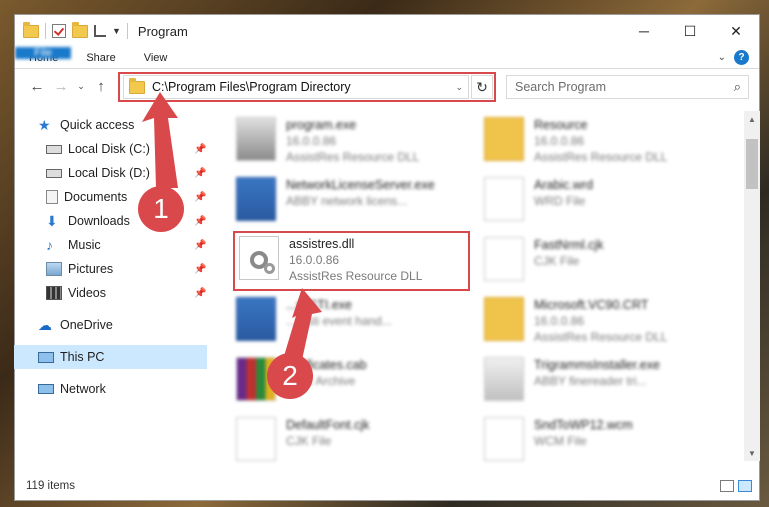 The height and width of the screenshot is (507, 769). What do you see at coordinates (161, 209) in the screenshot?
I see `step-badge-1: 1` at bounding box center [161, 209].